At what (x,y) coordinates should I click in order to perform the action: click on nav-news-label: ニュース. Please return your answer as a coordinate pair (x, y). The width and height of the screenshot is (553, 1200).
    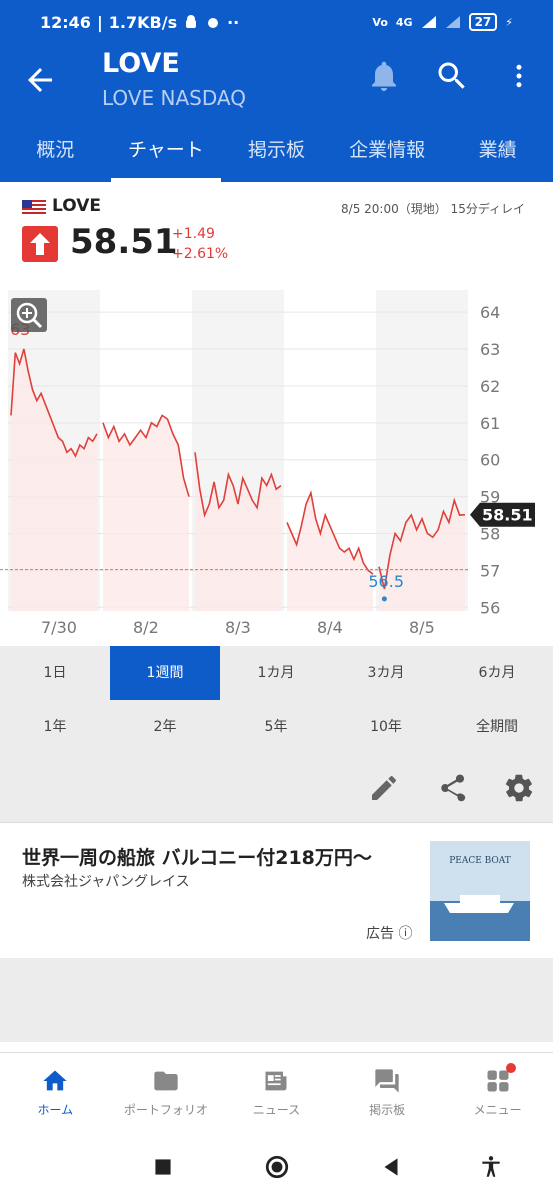
    Looking at the image, I should click on (276, 1110).